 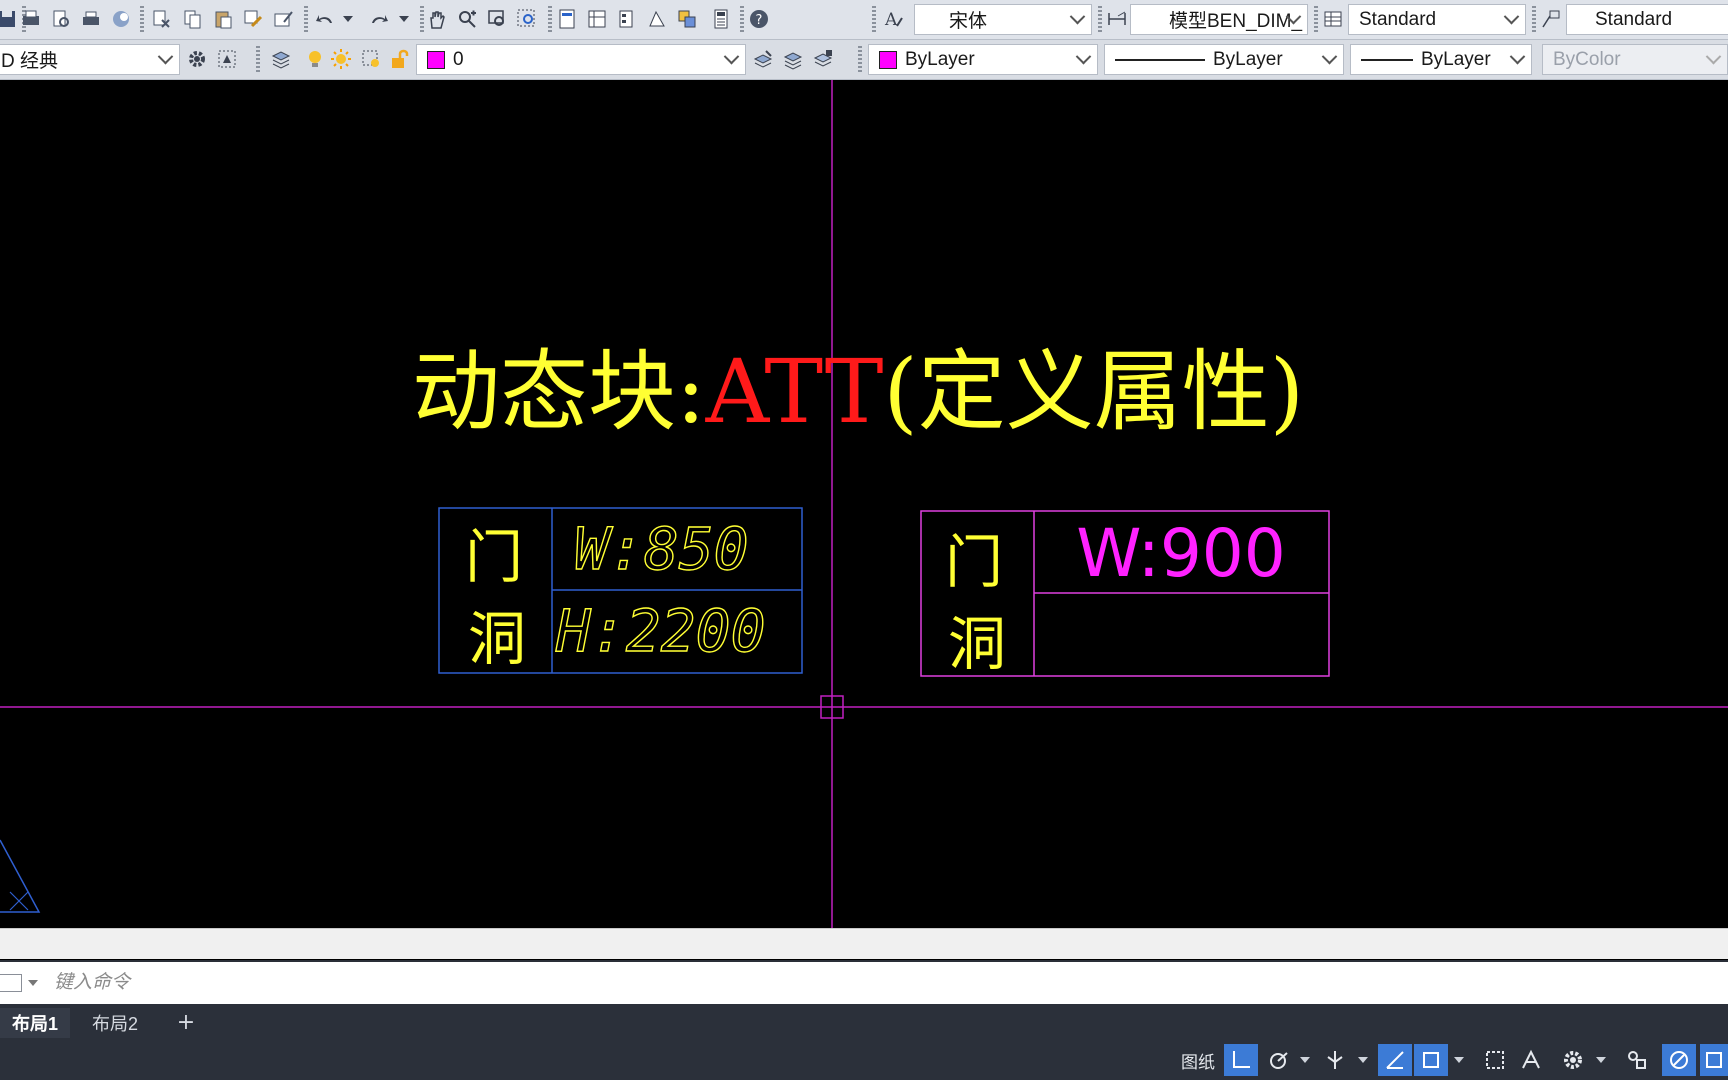 I want to click on block1-height-attr: H:2200, so click(x=660, y=630).